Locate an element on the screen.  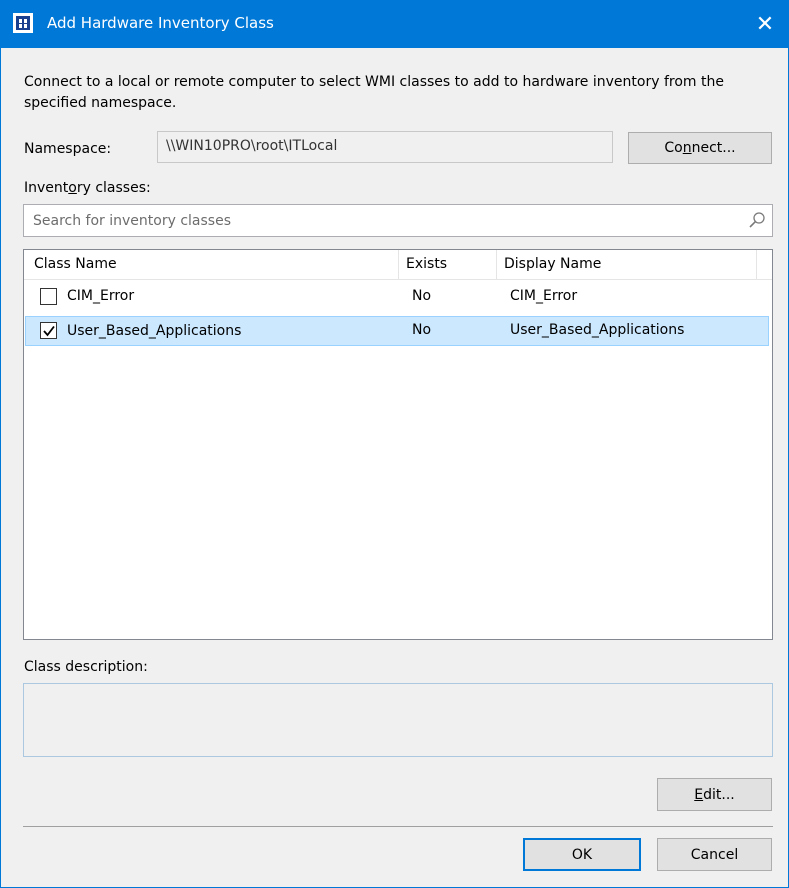
window-title: Add Hardware Inventory Class is located at coordinates (160, 23).